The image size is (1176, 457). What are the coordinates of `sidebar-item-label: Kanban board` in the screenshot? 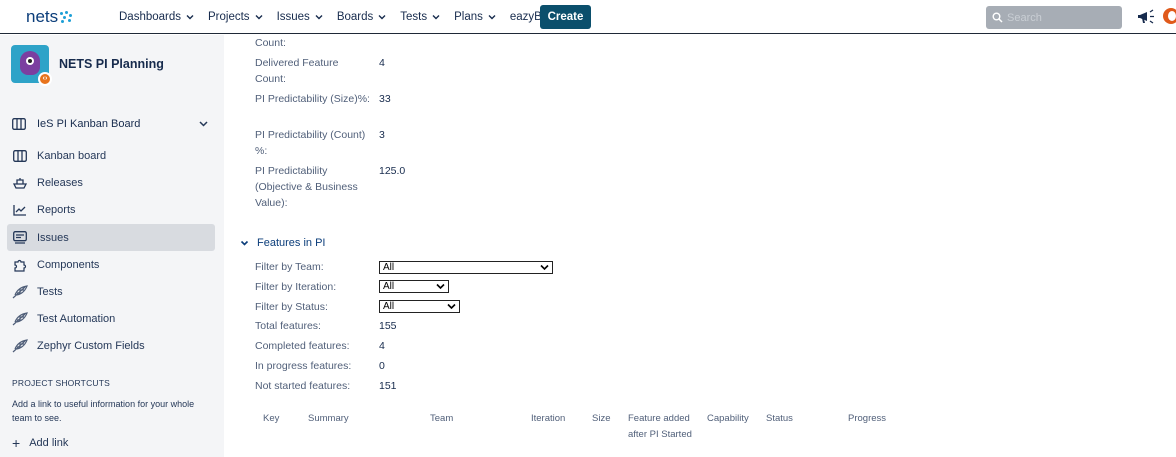 It's located at (72, 155).